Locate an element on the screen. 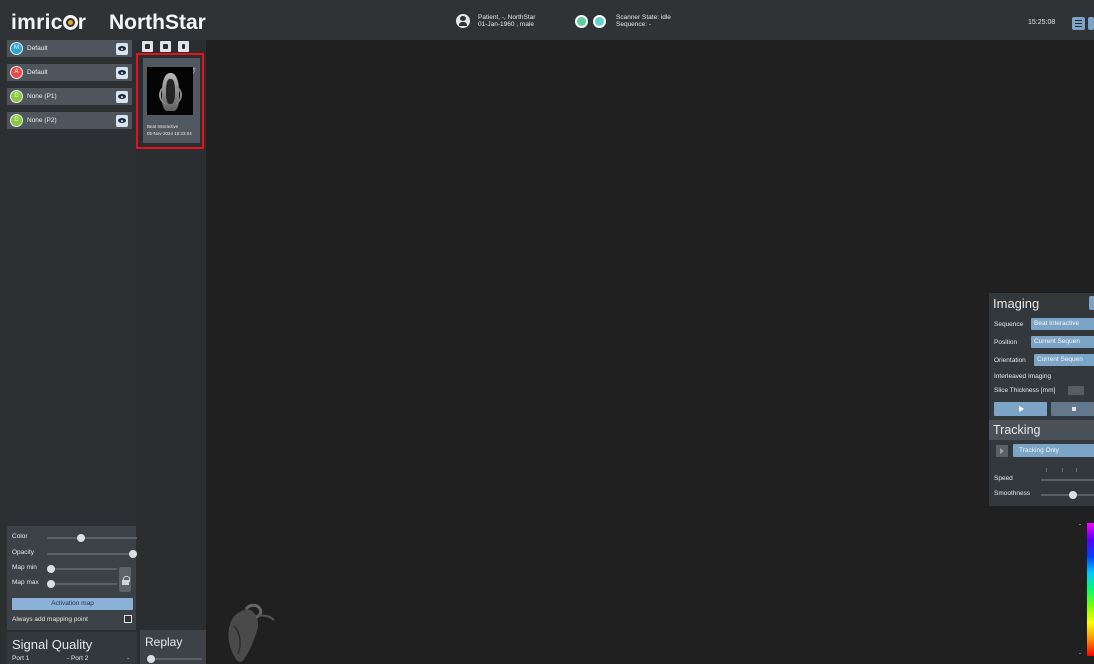 This screenshot has width=1094, height=664. logo-o-mark is located at coordinates (70, 22).